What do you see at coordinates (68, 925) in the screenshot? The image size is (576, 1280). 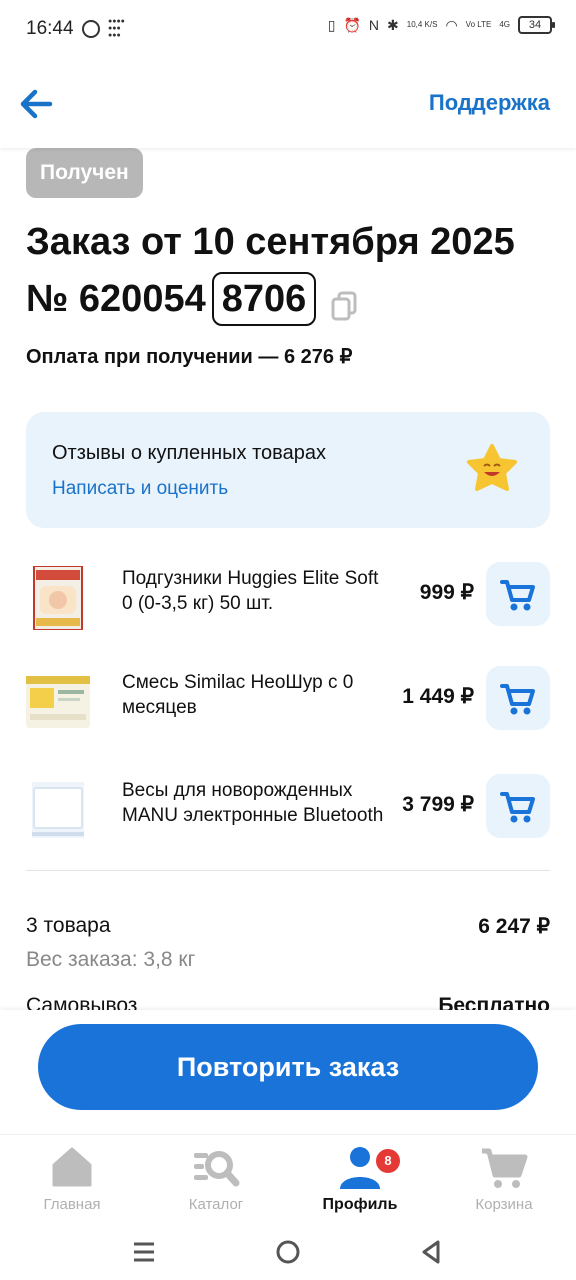 I see `items-count: 3 товара` at bounding box center [68, 925].